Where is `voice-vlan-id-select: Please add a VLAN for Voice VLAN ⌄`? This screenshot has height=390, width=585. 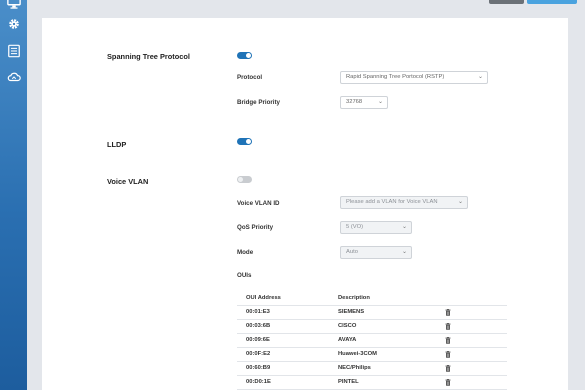 voice-vlan-id-select: Please add a VLAN for Voice VLAN ⌄ is located at coordinates (404, 202).